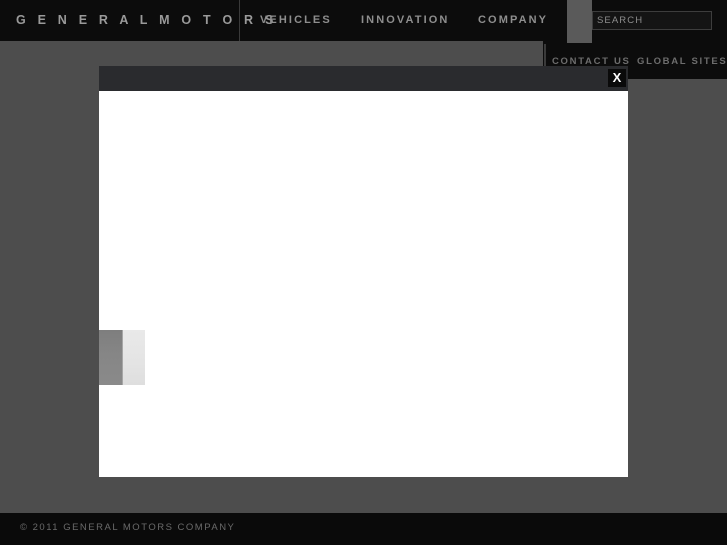  I want to click on image-placeholder-right, so click(134, 357).